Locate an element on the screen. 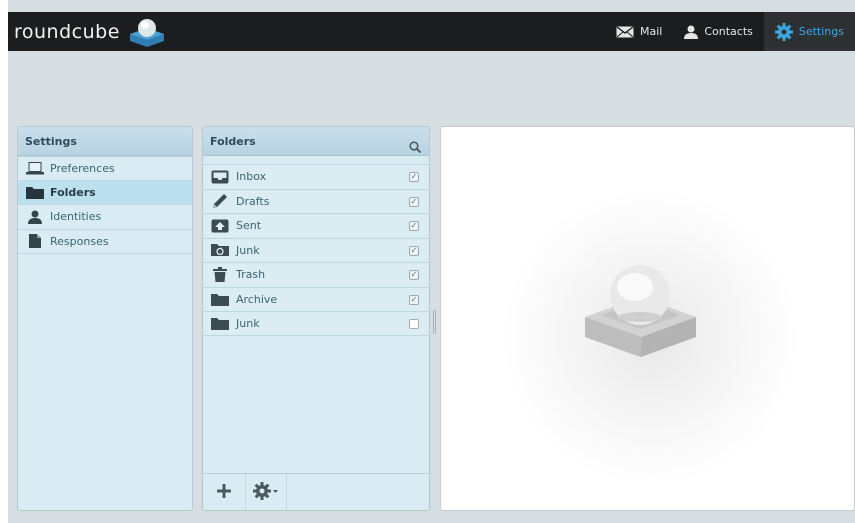 The image size is (855, 523). envelope-icon is located at coordinates (625, 31).